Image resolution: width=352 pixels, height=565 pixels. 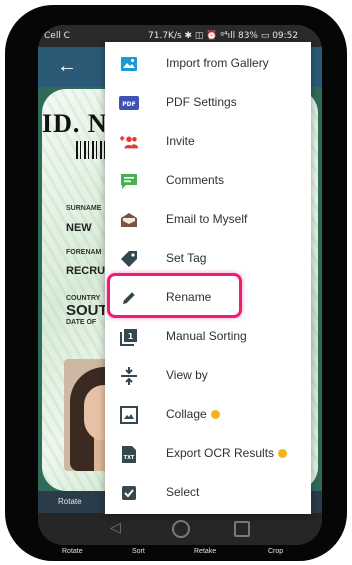 I want to click on reflection-label: Crop, so click(x=276, y=551).